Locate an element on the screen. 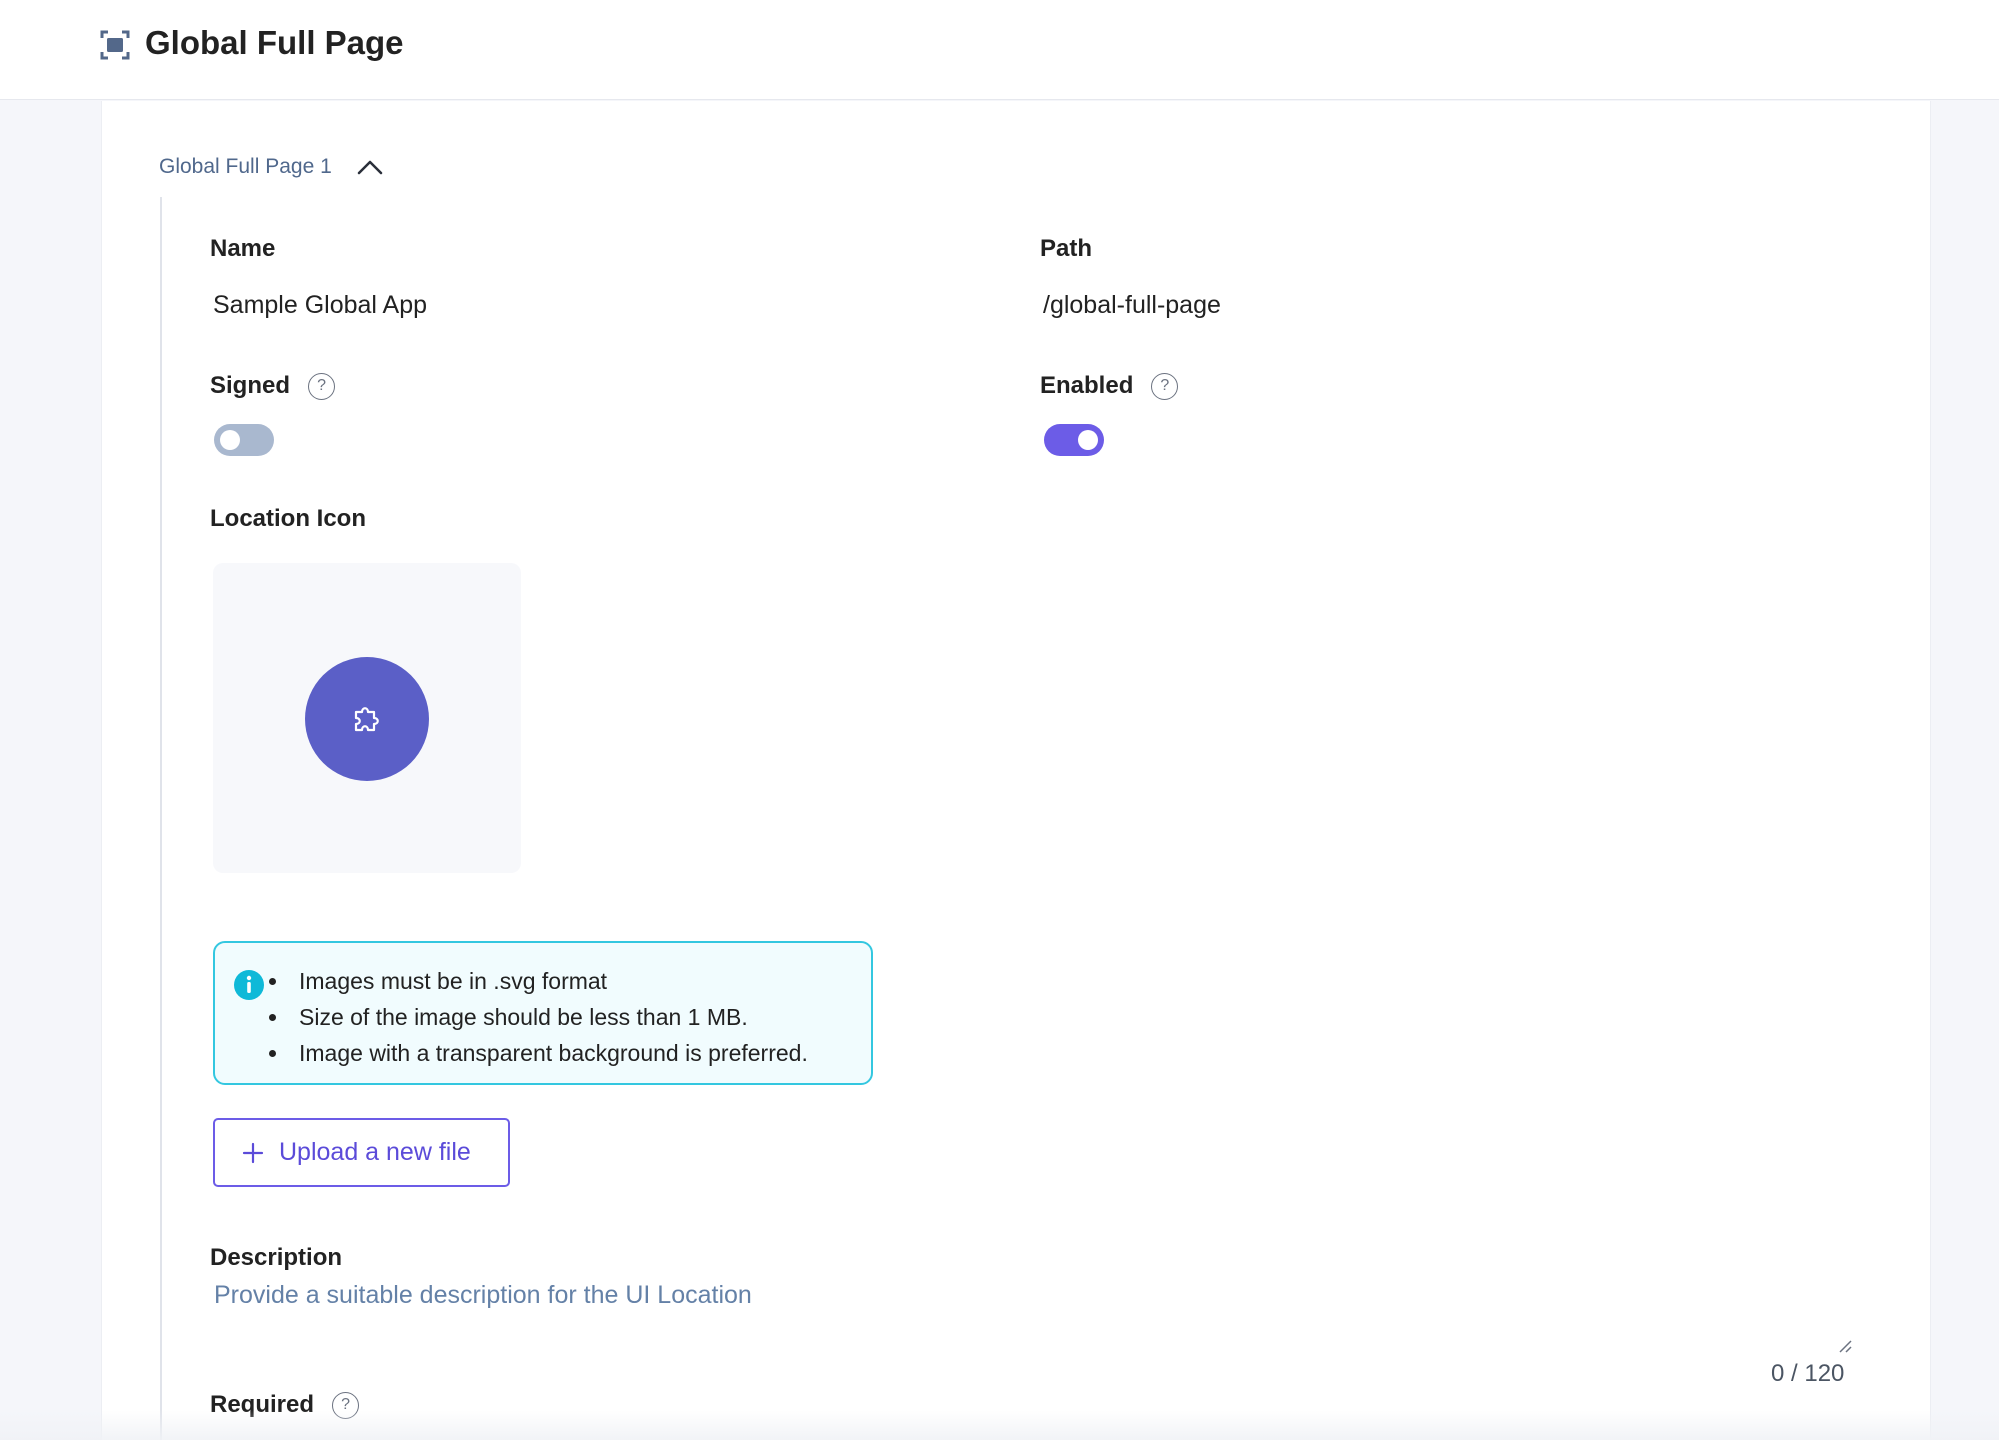  name-label: Name is located at coordinates (242, 249).